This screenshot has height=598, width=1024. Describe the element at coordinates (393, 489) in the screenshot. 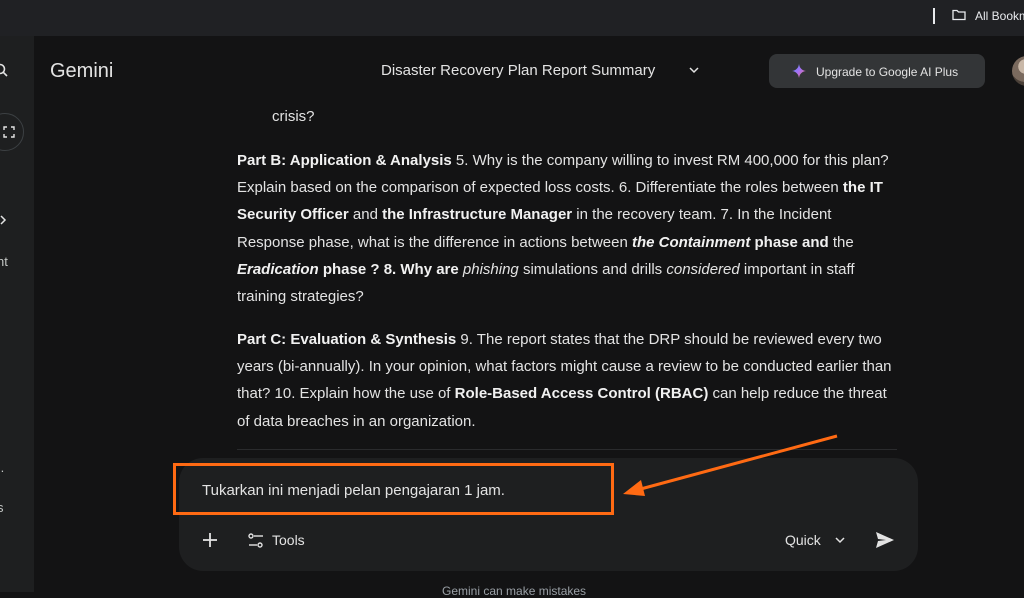

I see `annotation-highlight-box` at that location.